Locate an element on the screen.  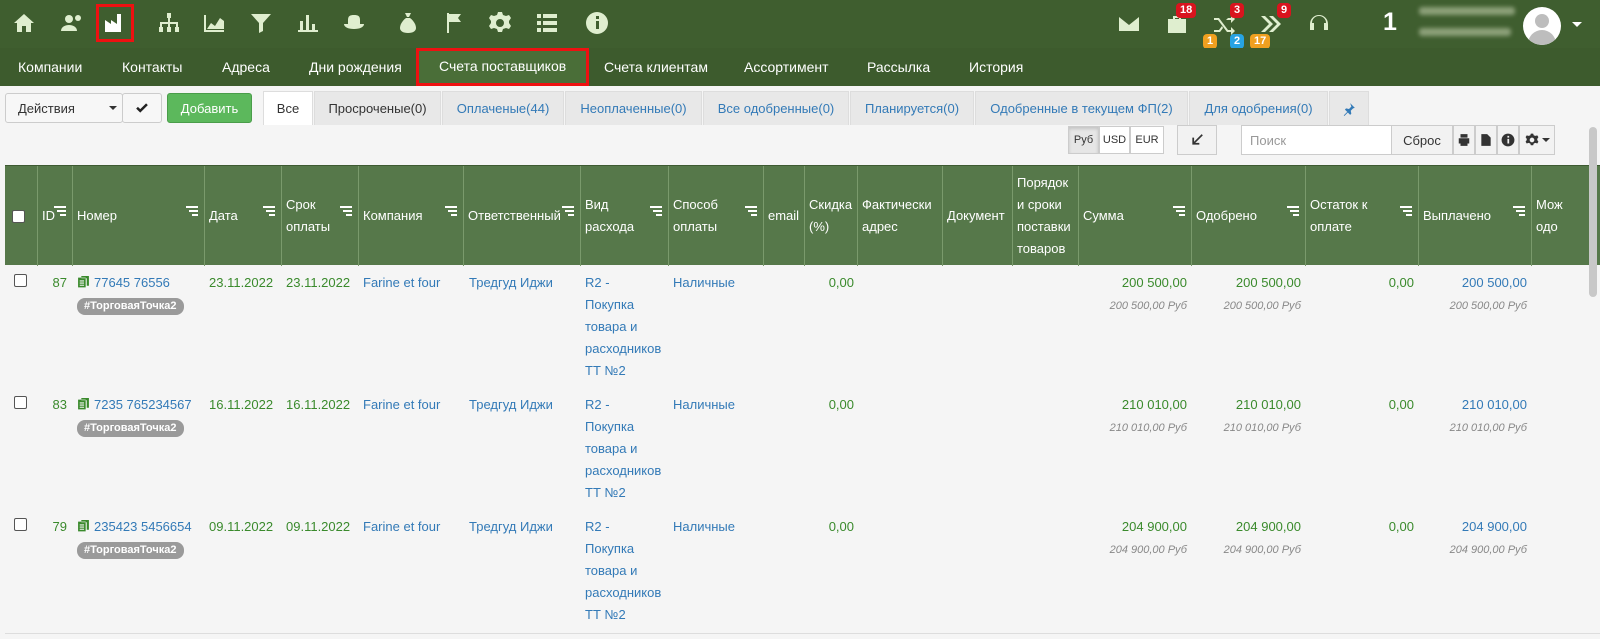
col-expense-type: Вид расхода is located at coordinates (624, 216).